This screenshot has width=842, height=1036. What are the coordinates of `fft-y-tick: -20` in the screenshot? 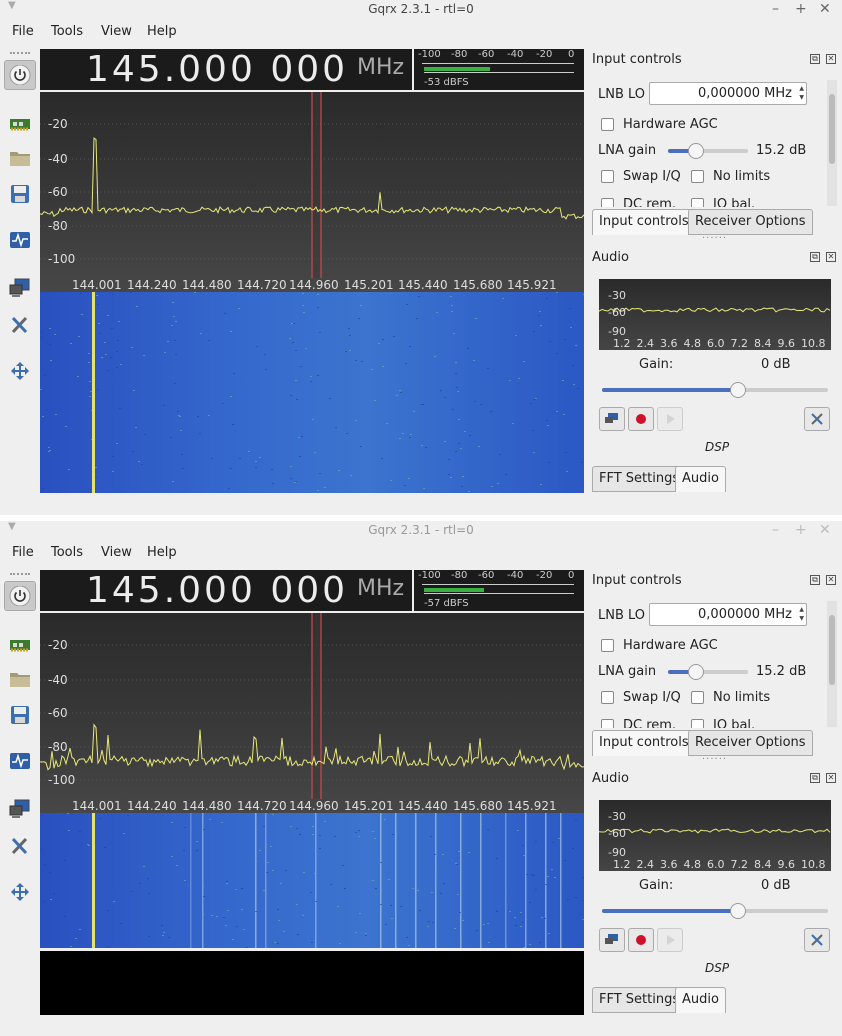 It's located at (58, 124).